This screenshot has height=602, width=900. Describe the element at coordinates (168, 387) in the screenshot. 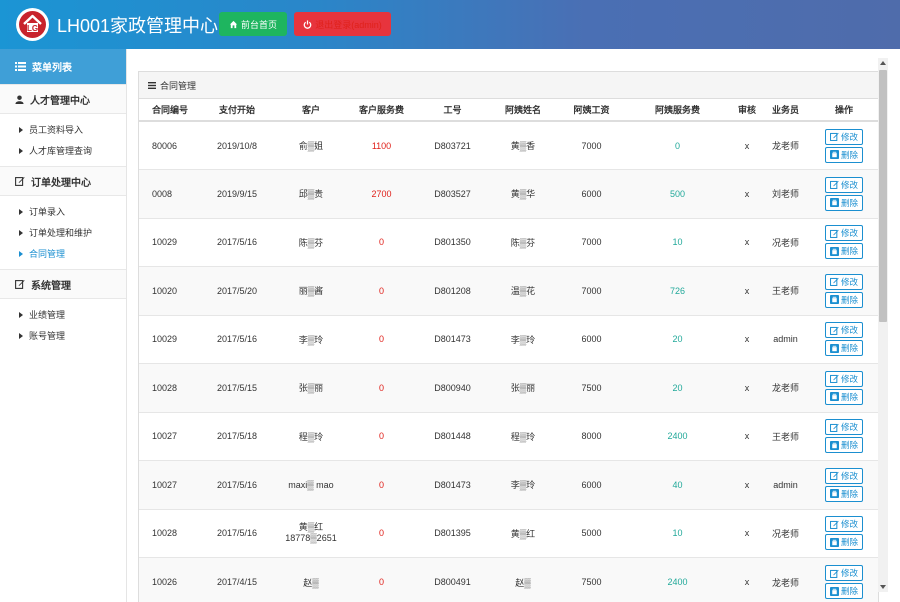

I see `contract-id: 10028` at that location.